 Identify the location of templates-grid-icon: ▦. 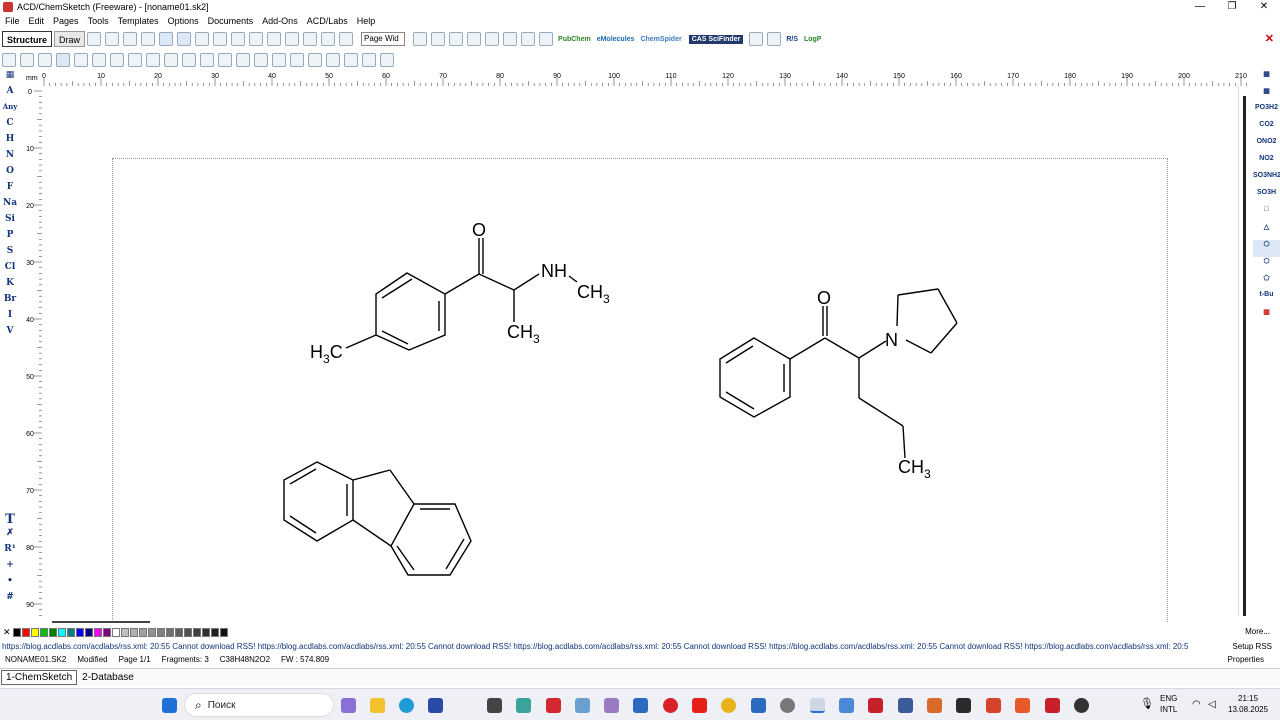
(1266, 78).